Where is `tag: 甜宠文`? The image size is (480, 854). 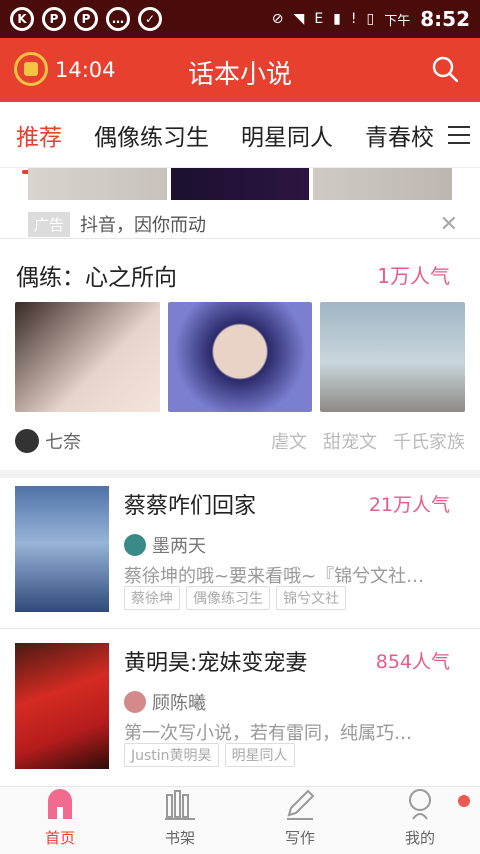 tag: 甜宠文 is located at coordinates (350, 441).